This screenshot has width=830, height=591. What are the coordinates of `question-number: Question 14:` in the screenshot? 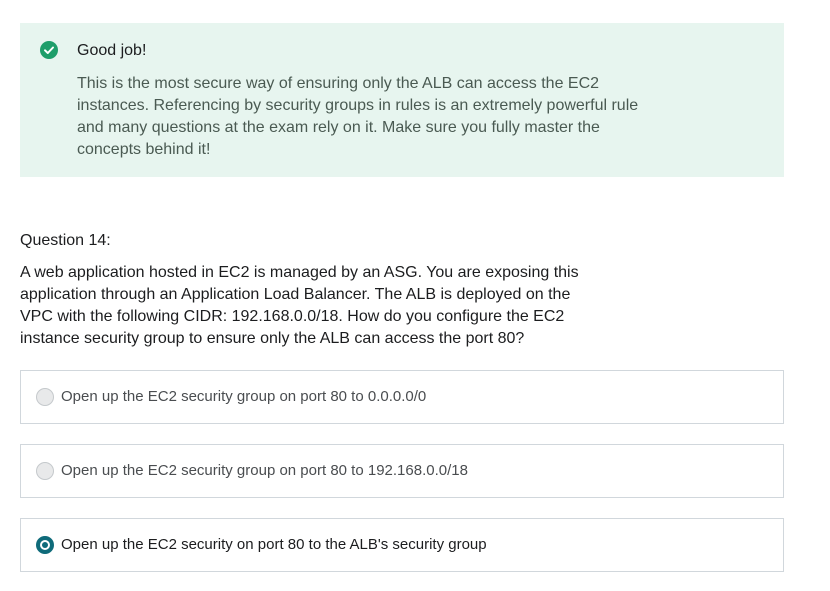 It's located at (65, 240).